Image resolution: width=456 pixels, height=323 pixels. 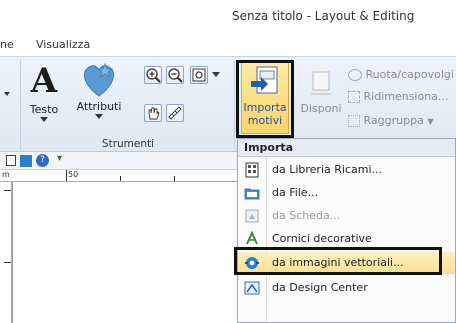 I want to click on heart-attributes-icon, so click(x=99, y=79).